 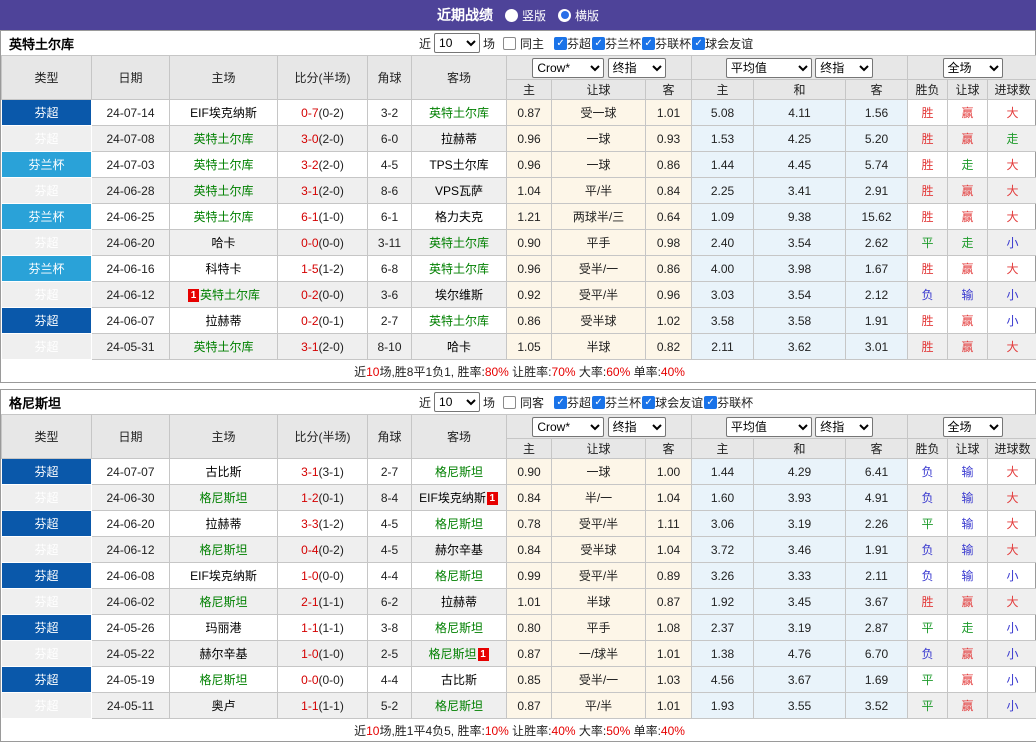 I want to click on layout-option-vertical: 竖版, so click(x=525, y=15).